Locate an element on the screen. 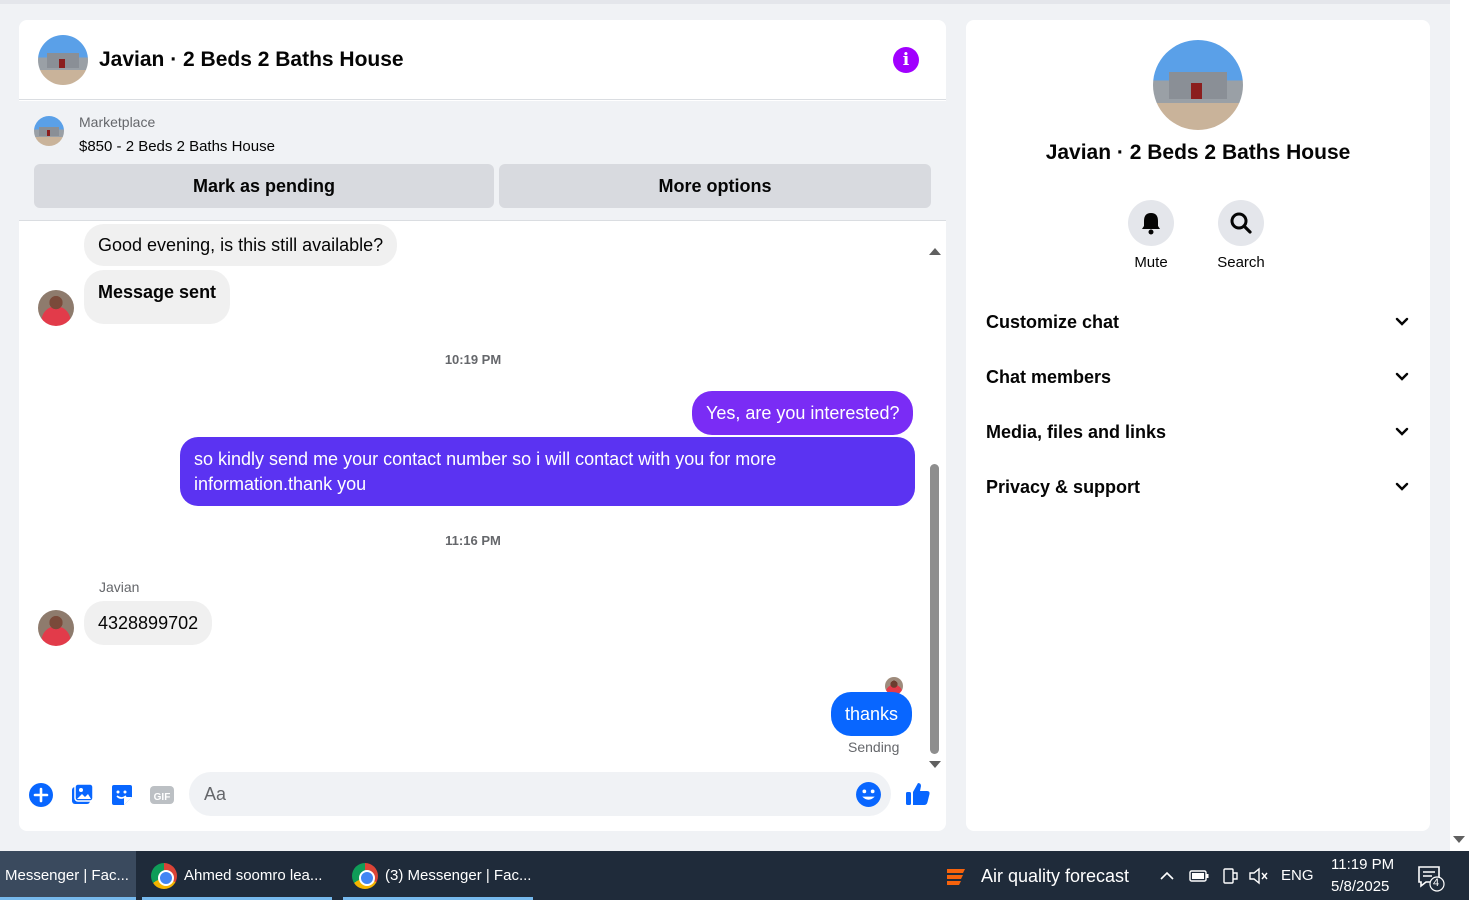 The width and height of the screenshot is (1469, 900). search-icon is located at coordinates (1241, 223).